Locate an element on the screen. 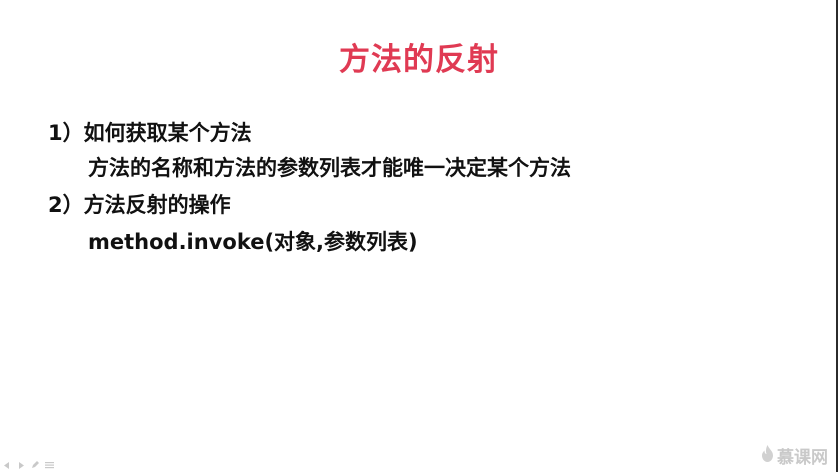 The image size is (838, 472). point-1-heading: 1）如何获取某个方法 is located at coordinates (150, 133).